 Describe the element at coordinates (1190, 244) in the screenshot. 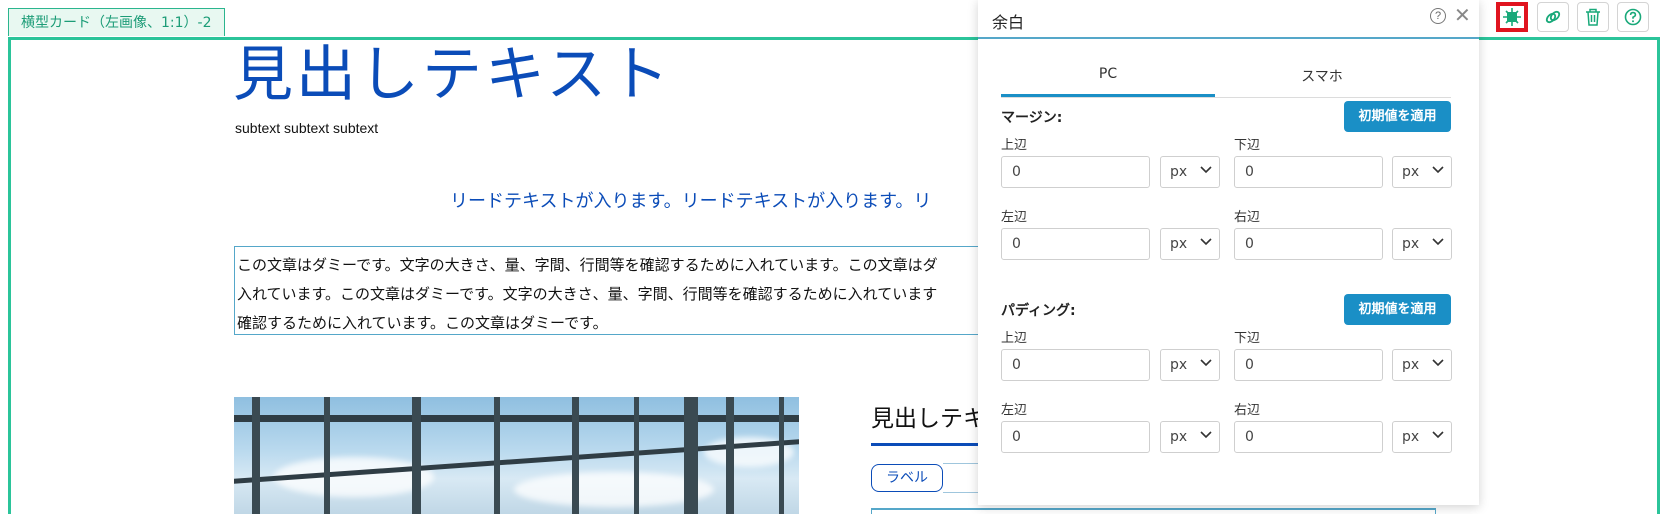

I see `margin-left-unit-select: px` at that location.